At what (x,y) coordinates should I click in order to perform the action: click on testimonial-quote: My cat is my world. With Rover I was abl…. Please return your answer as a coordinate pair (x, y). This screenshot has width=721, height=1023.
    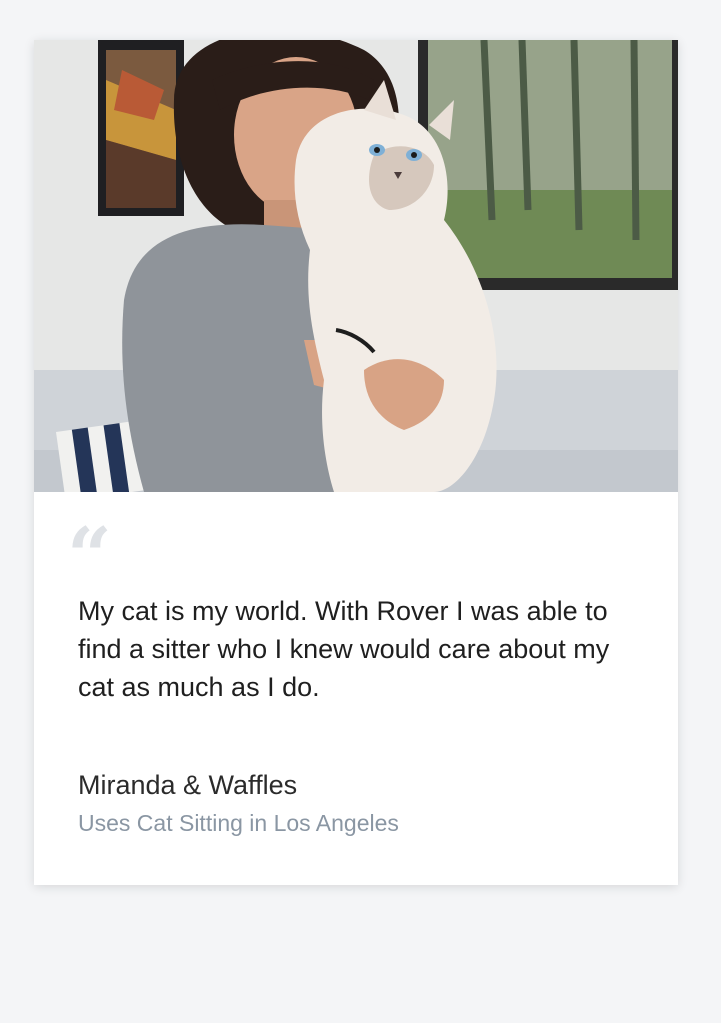
    Looking at the image, I should click on (344, 649).